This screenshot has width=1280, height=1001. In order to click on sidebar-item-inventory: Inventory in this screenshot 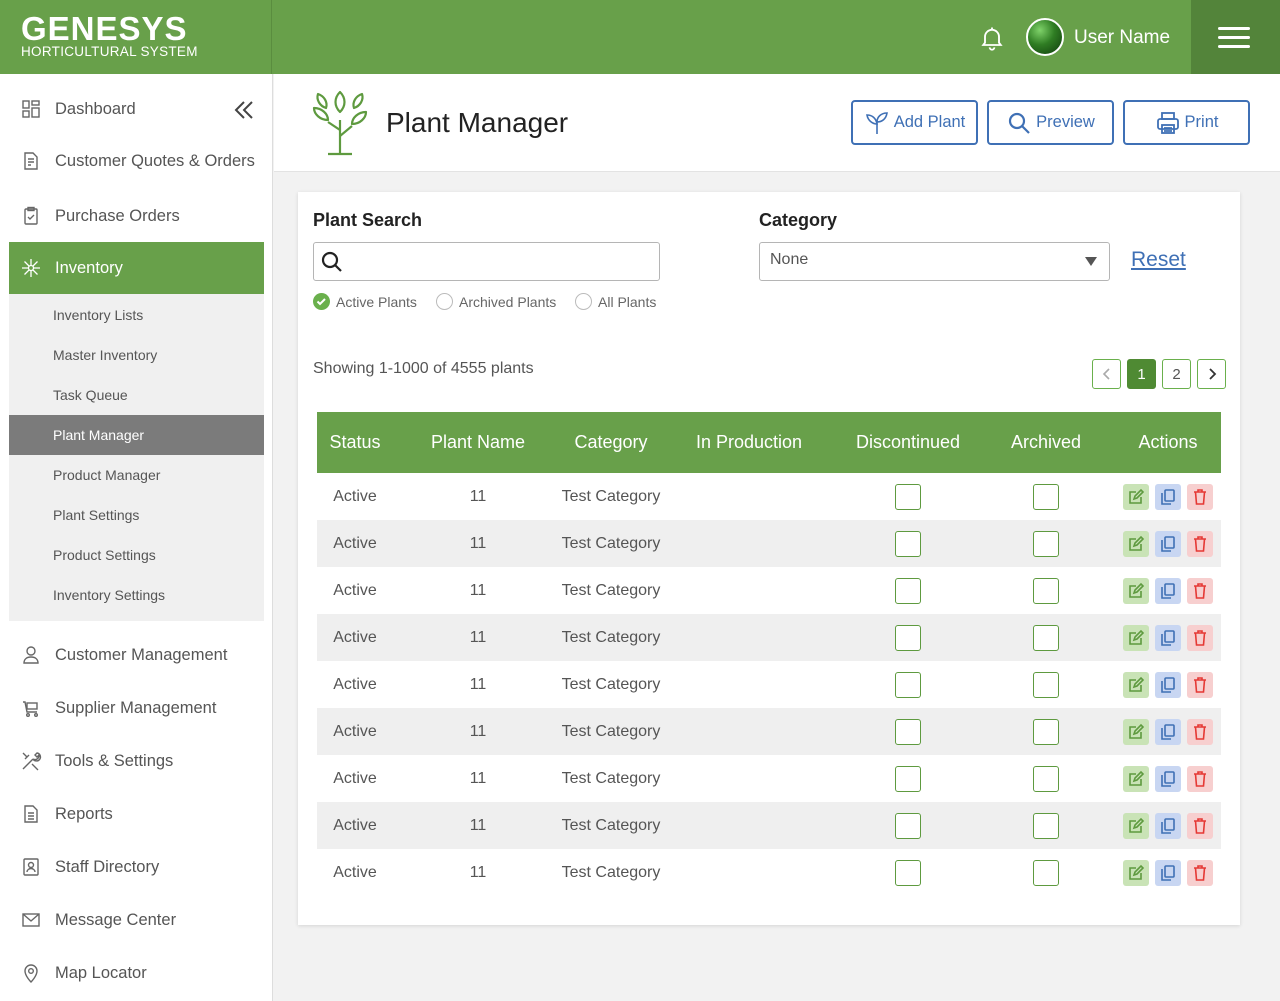, I will do `click(136, 268)`.